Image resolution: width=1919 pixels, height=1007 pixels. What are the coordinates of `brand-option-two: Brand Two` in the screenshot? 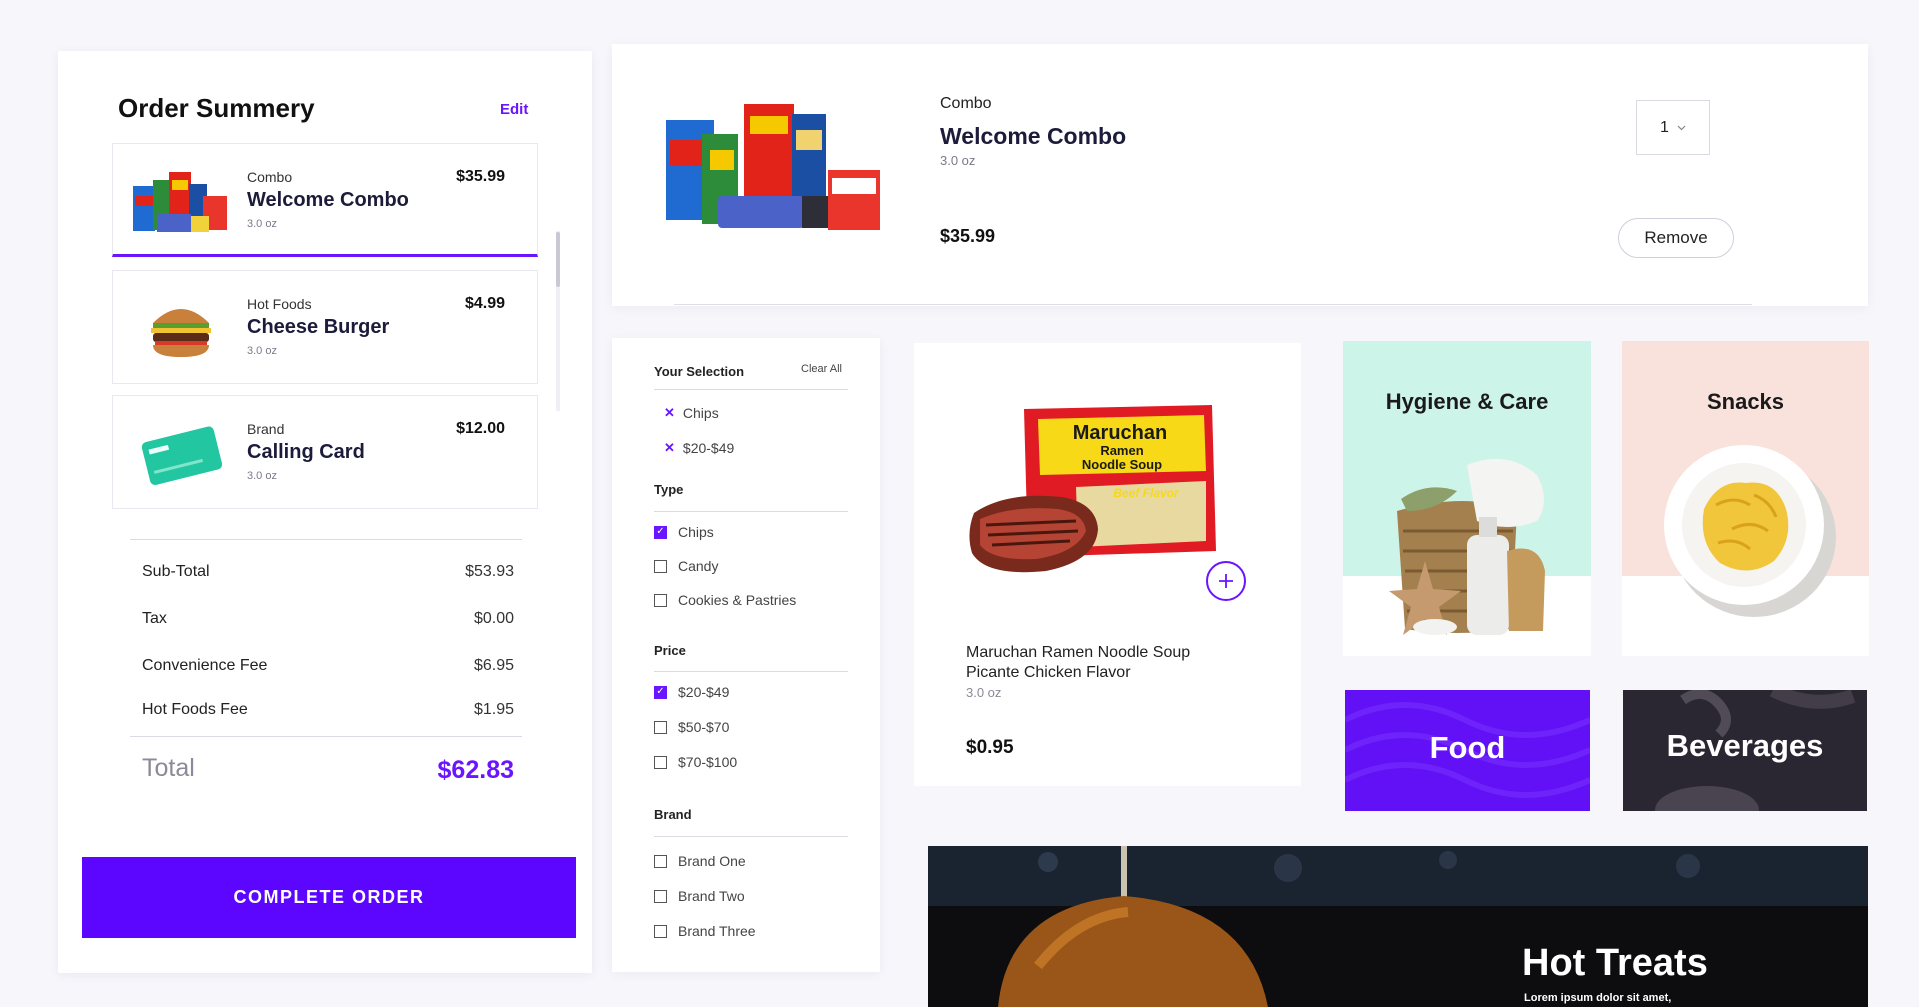 It's located at (699, 896).